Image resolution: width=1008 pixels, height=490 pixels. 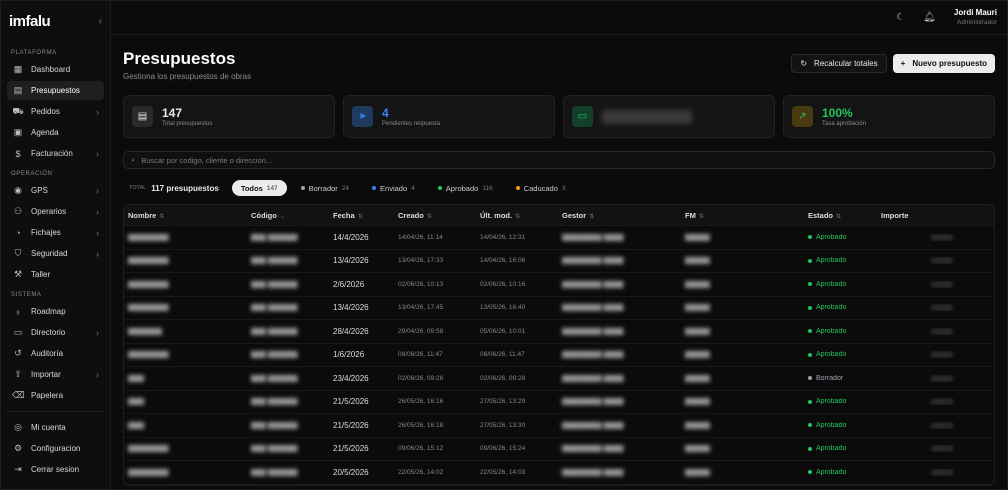 What do you see at coordinates (55, 190) in the screenshot?
I see `sidebar-item-gps: ◉ GPS ›` at bounding box center [55, 190].